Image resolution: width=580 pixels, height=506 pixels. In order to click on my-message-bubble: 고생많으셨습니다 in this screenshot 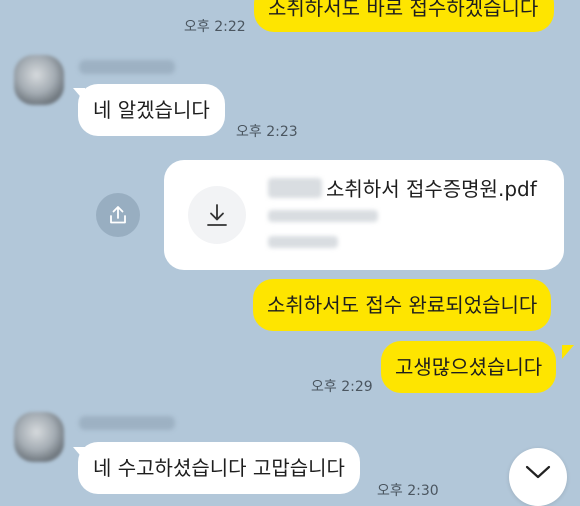, I will do `click(469, 367)`.